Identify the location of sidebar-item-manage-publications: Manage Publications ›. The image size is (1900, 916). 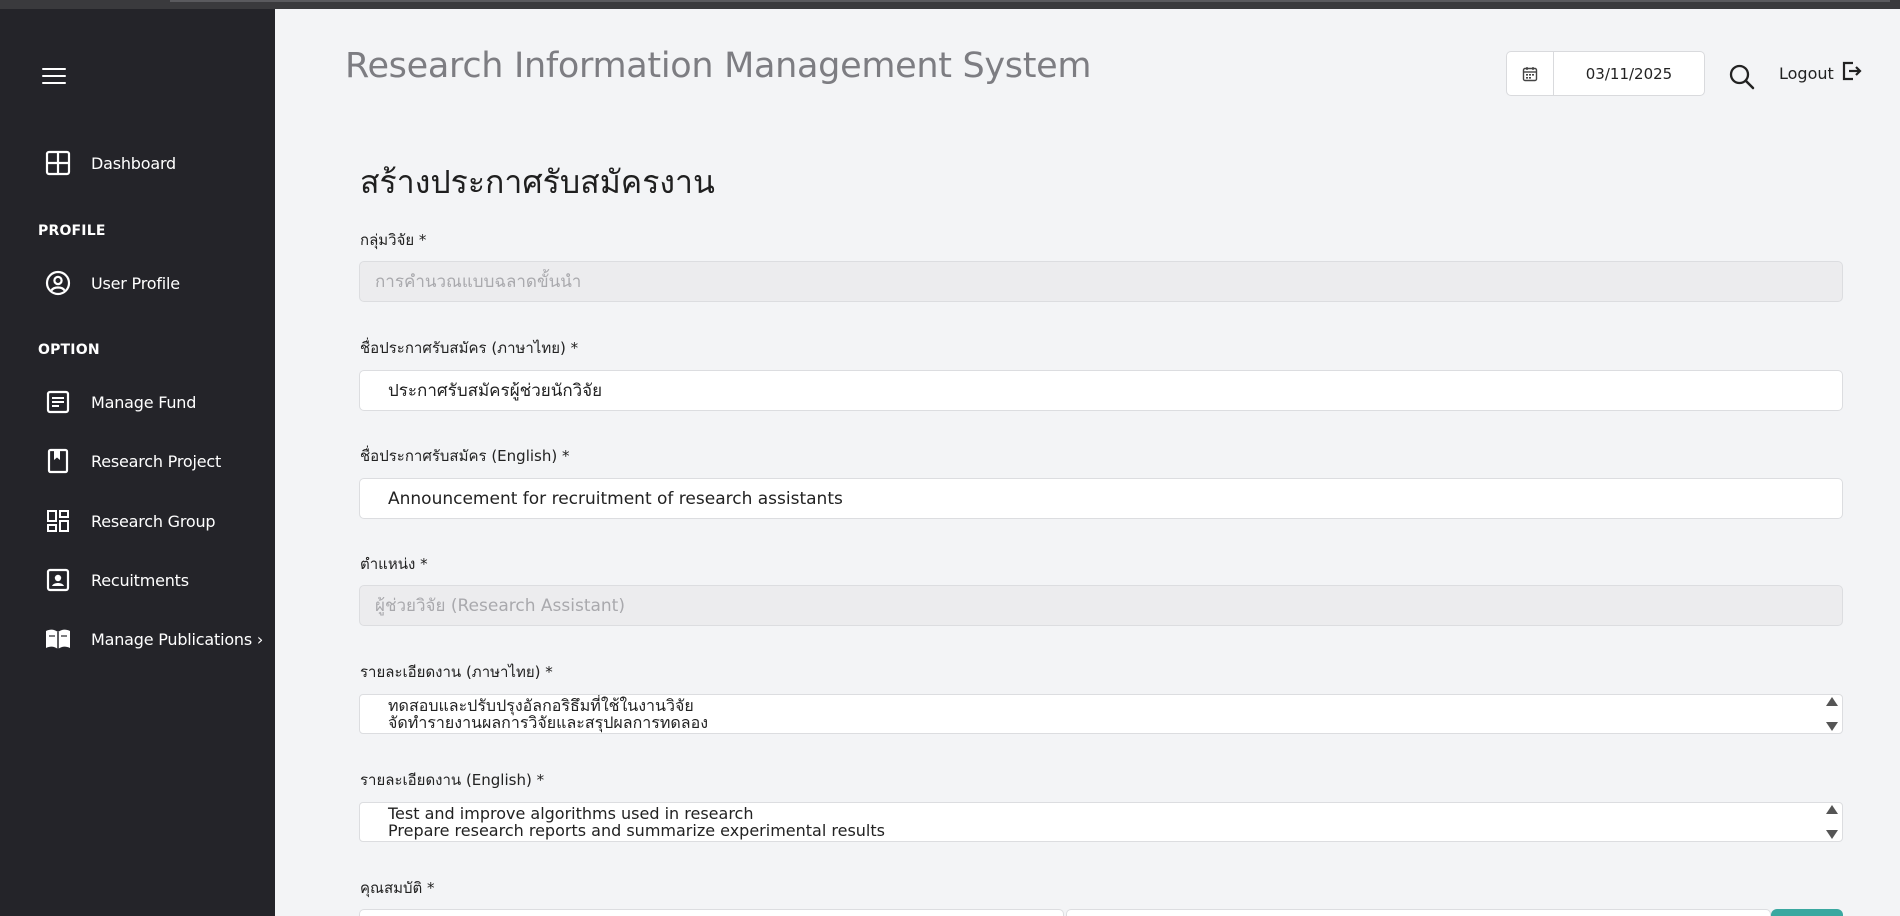
(153, 639).